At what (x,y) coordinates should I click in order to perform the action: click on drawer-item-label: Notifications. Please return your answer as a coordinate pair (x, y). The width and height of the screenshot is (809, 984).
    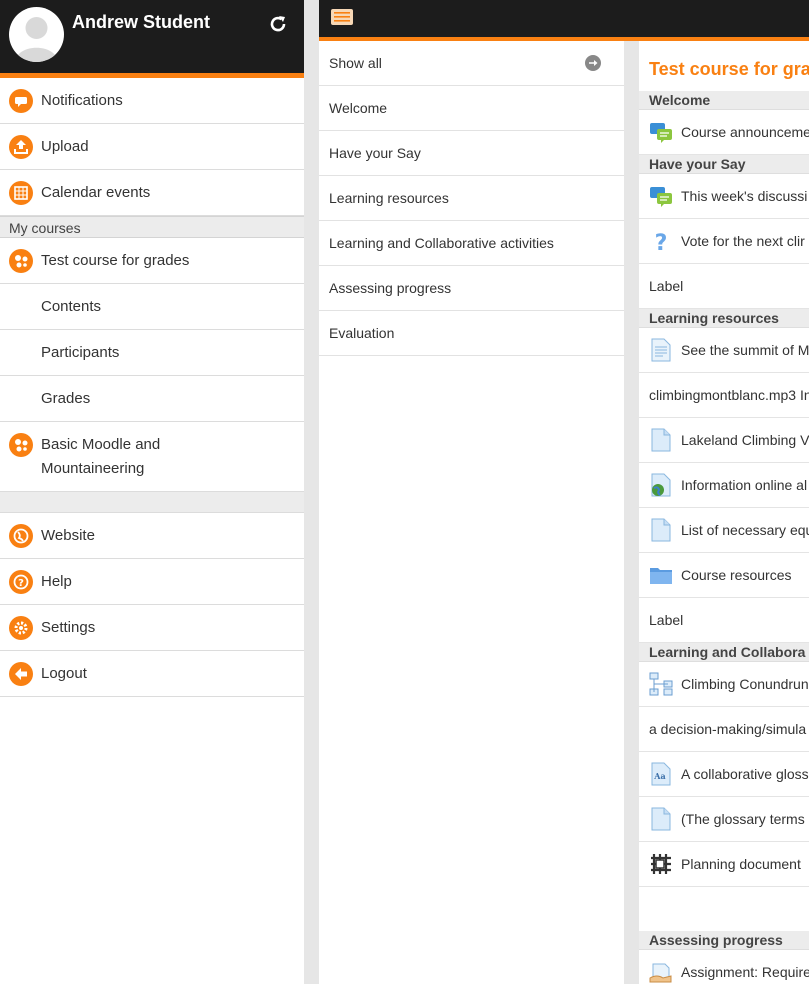
    Looking at the image, I should click on (82, 100).